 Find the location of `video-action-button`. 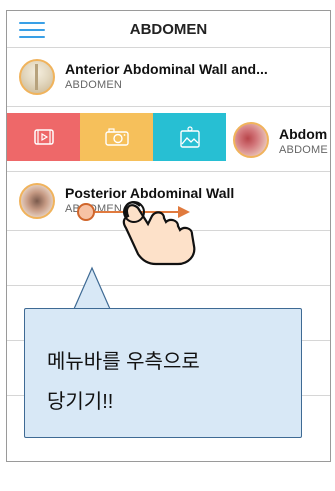

video-action-button is located at coordinates (43, 137).